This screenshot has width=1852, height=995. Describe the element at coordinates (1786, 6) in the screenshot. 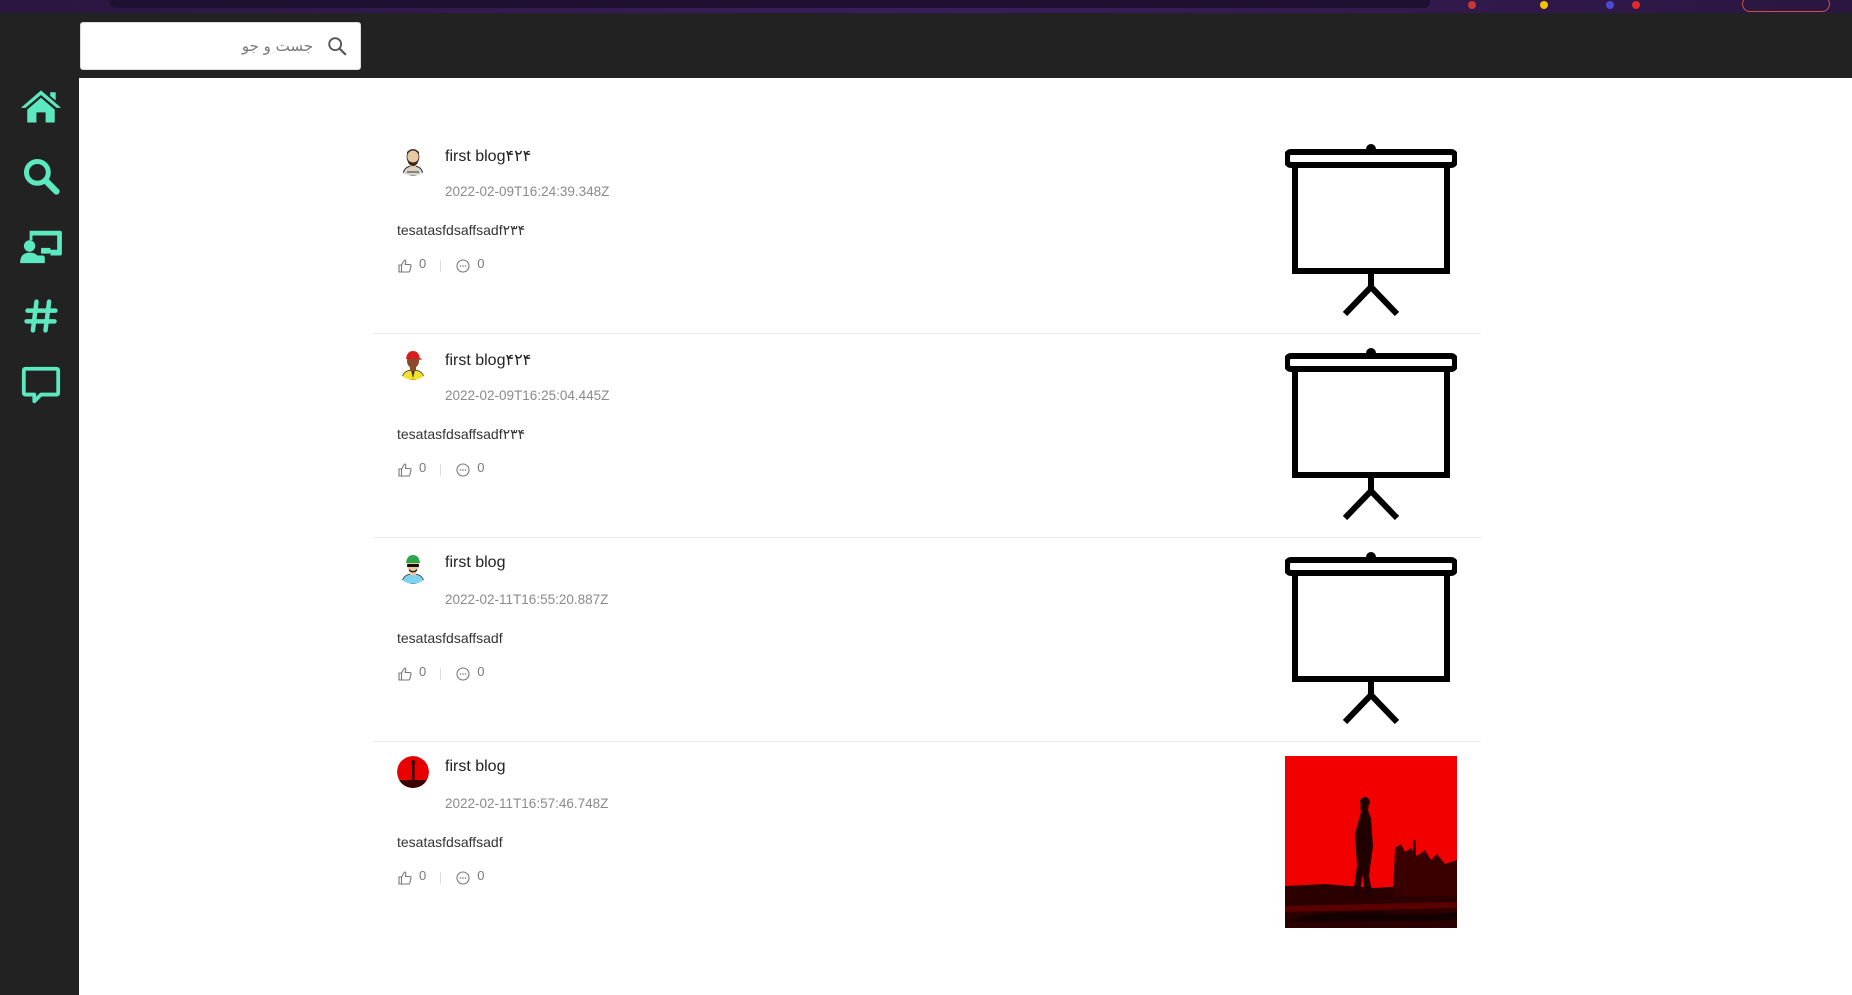

I see `profile-pill` at that location.